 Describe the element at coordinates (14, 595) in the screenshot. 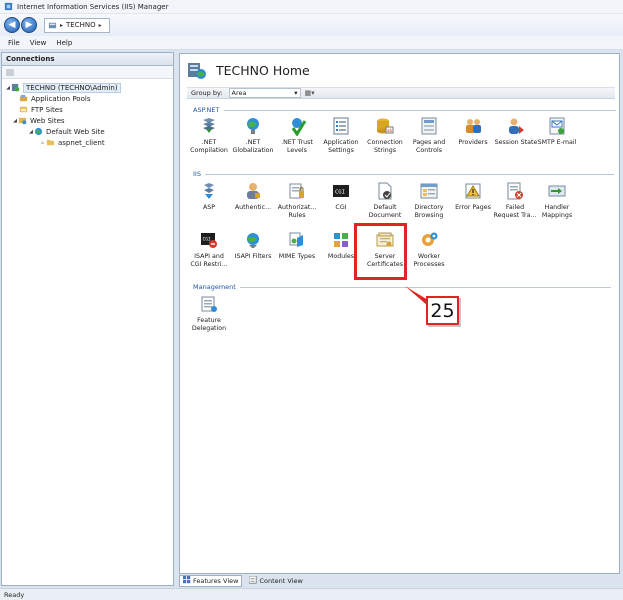

I see `status-text: Ready` at that location.